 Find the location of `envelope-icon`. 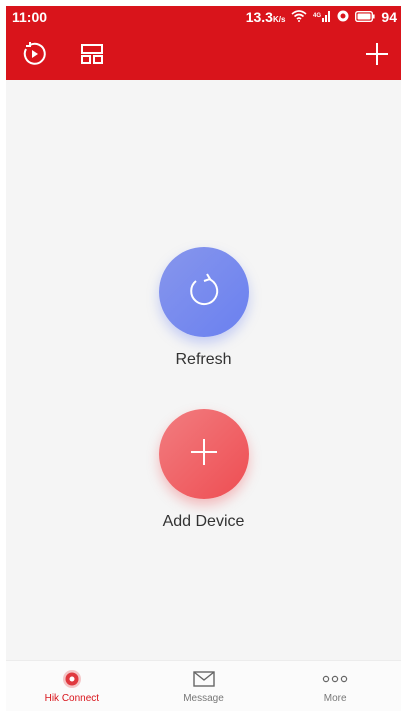

envelope-icon is located at coordinates (203, 679).